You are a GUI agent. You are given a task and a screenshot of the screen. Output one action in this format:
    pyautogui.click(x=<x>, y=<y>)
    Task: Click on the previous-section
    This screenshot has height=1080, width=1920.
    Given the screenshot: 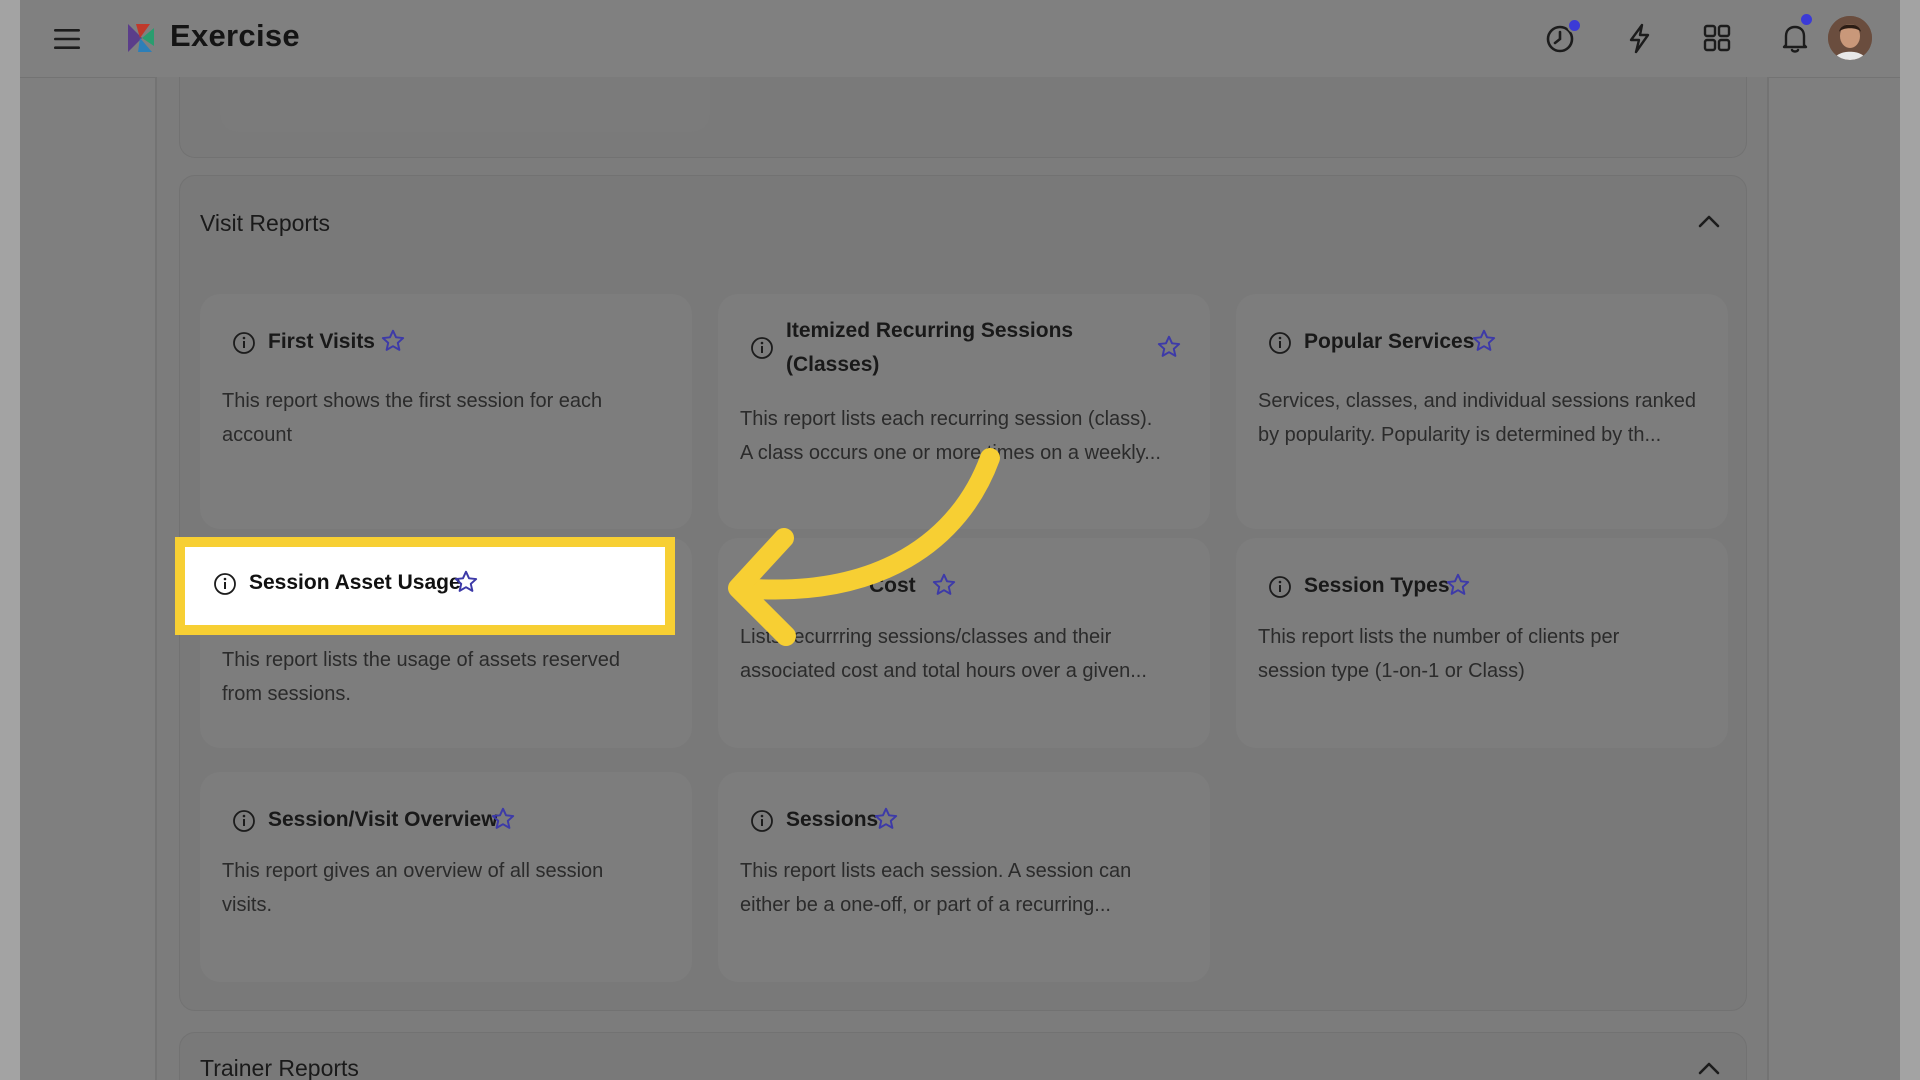 What is the action you would take?
    pyautogui.click(x=963, y=117)
    